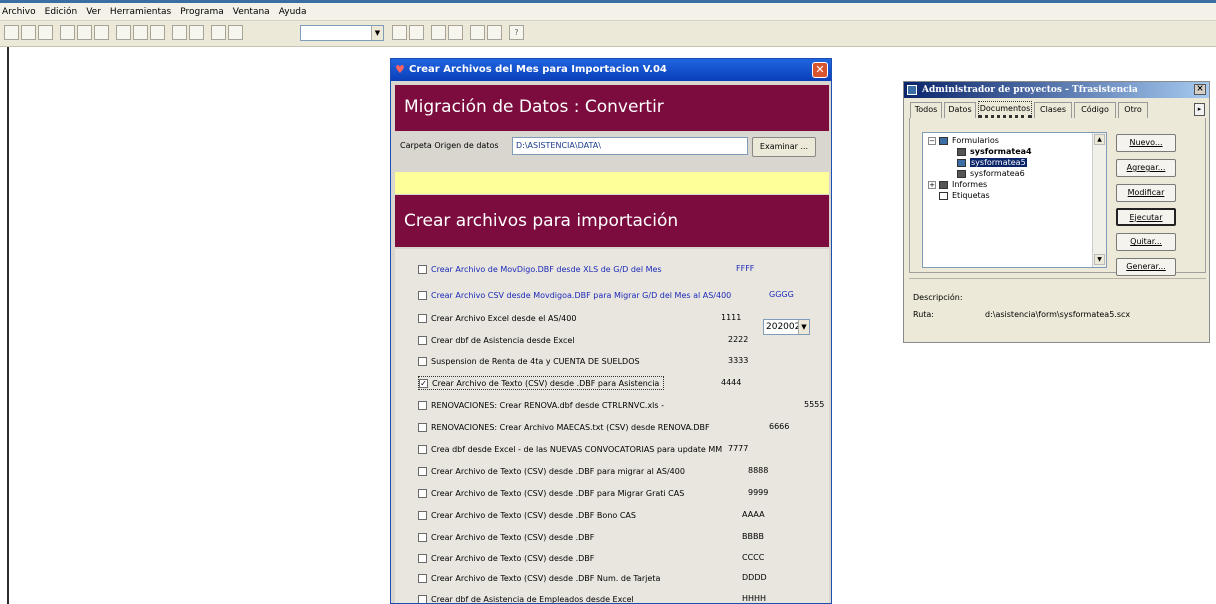  Describe the element at coordinates (140, 32) in the screenshot. I see `copy-icon` at that location.